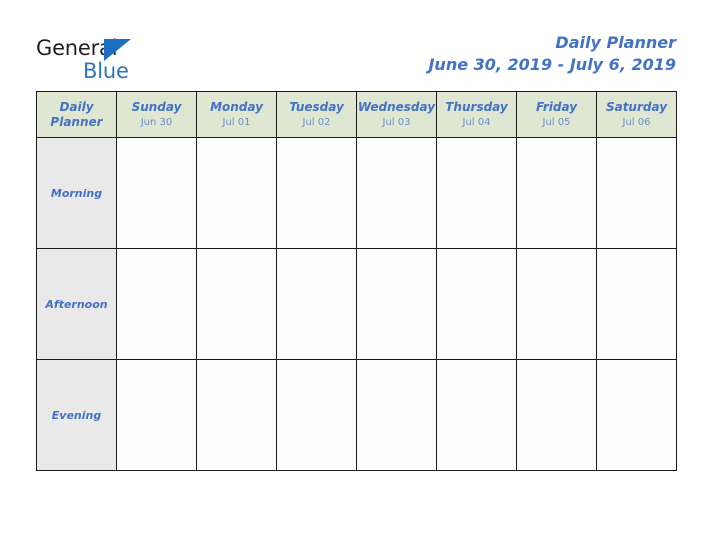 This screenshot has width=712, height=550. I want to click on period-label-text: Evening, so click(76, 415).